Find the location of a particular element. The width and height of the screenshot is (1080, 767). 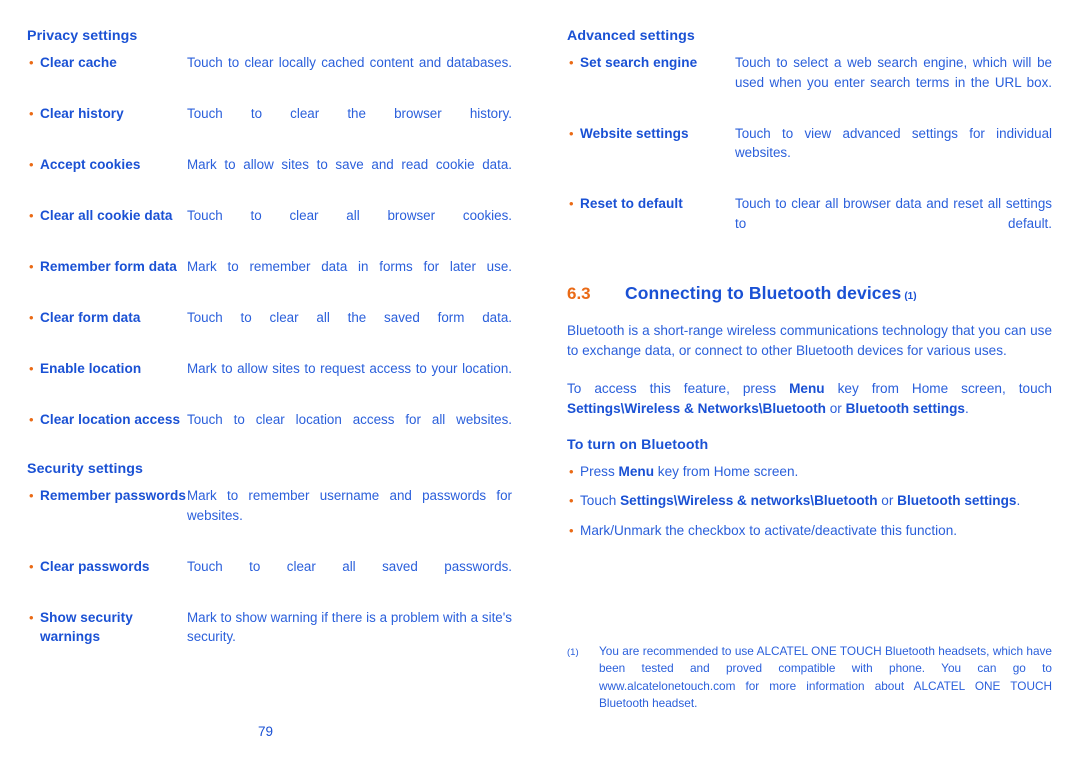

setting-description: Touch to clear all the saved form data. is located at coordinates (349, 317).